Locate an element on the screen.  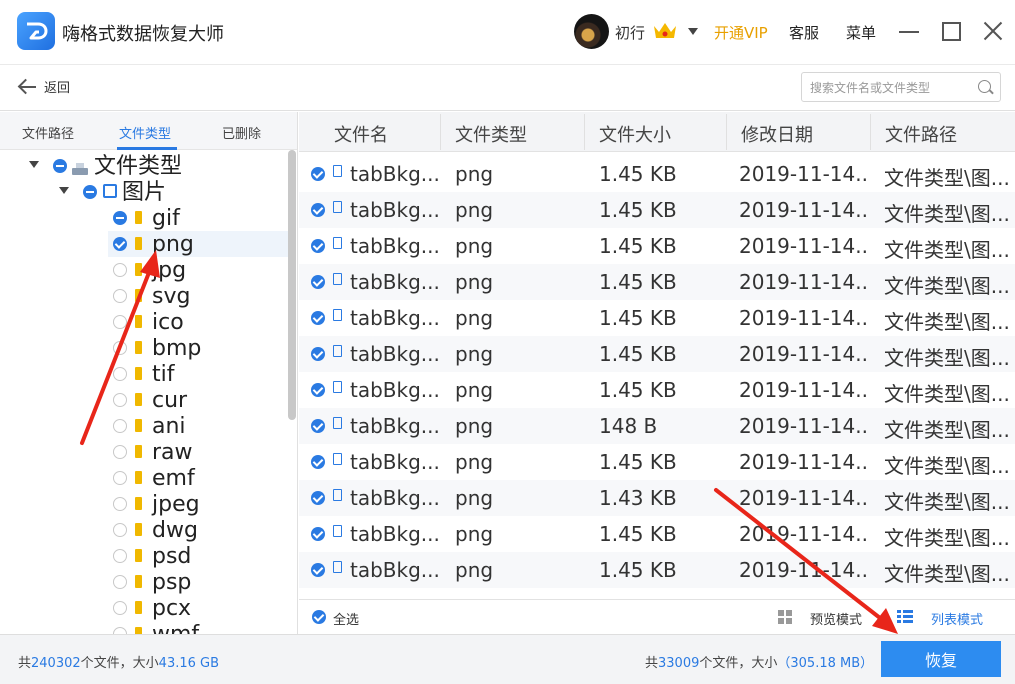
vip-link: 开通VIP is located at coordinates (741, 32).